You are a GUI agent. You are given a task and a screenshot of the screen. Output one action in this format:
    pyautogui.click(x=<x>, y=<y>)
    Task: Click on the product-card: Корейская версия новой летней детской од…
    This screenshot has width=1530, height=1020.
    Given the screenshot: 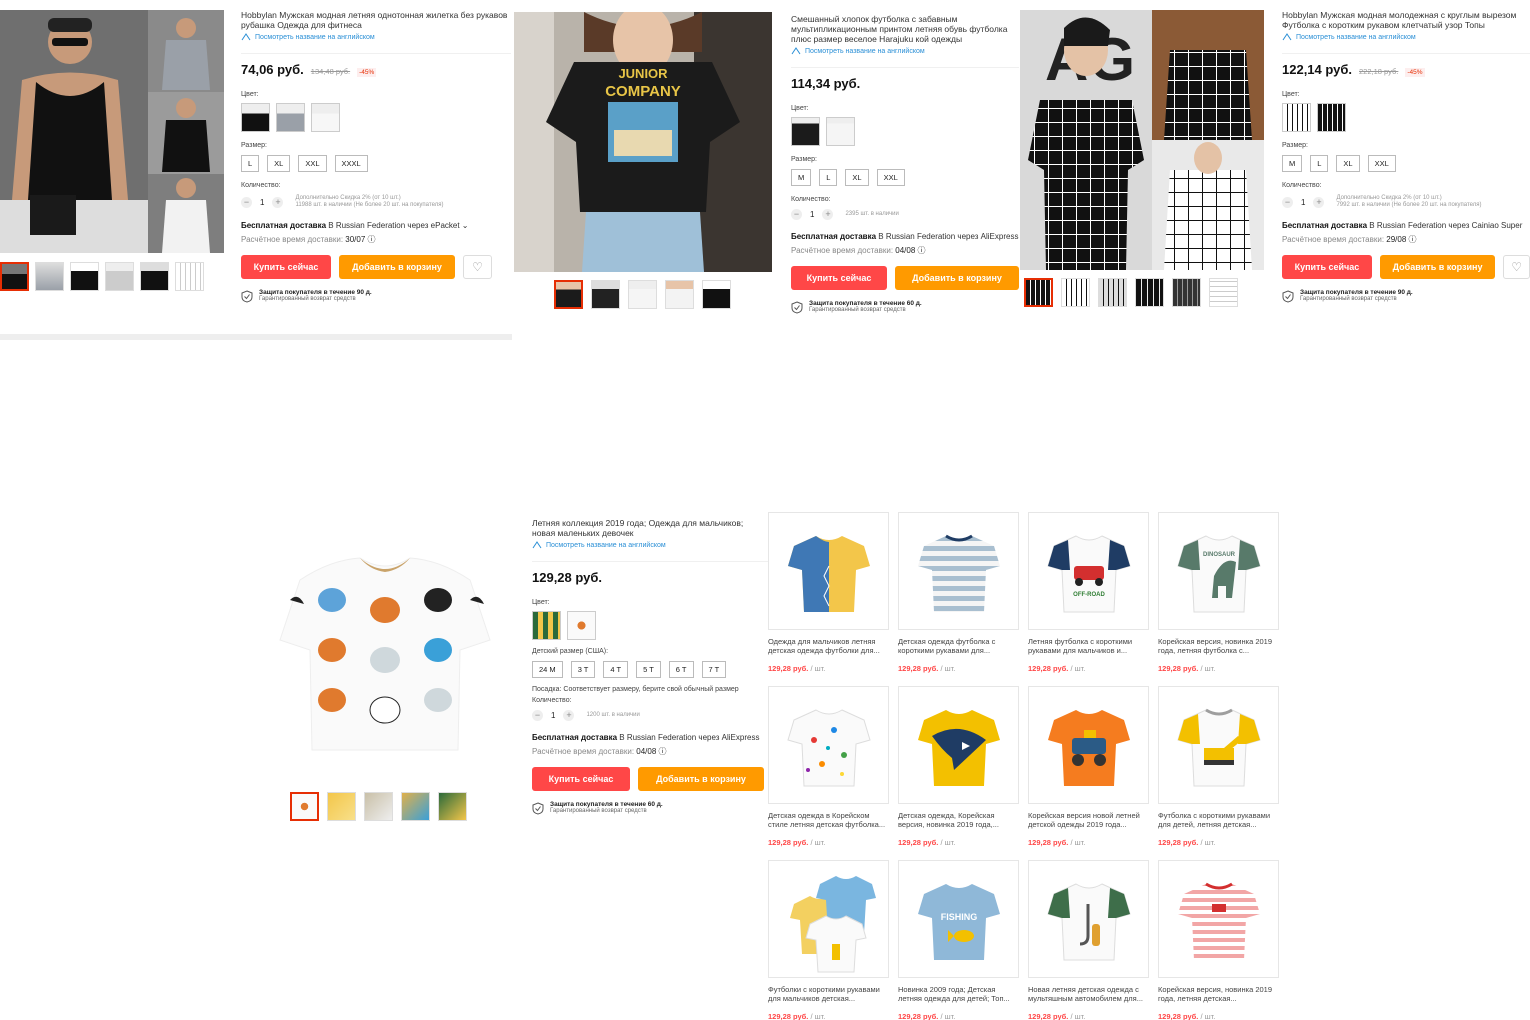 What is the action you would take?
    pyautogui.click(x=1088, y=773)
    